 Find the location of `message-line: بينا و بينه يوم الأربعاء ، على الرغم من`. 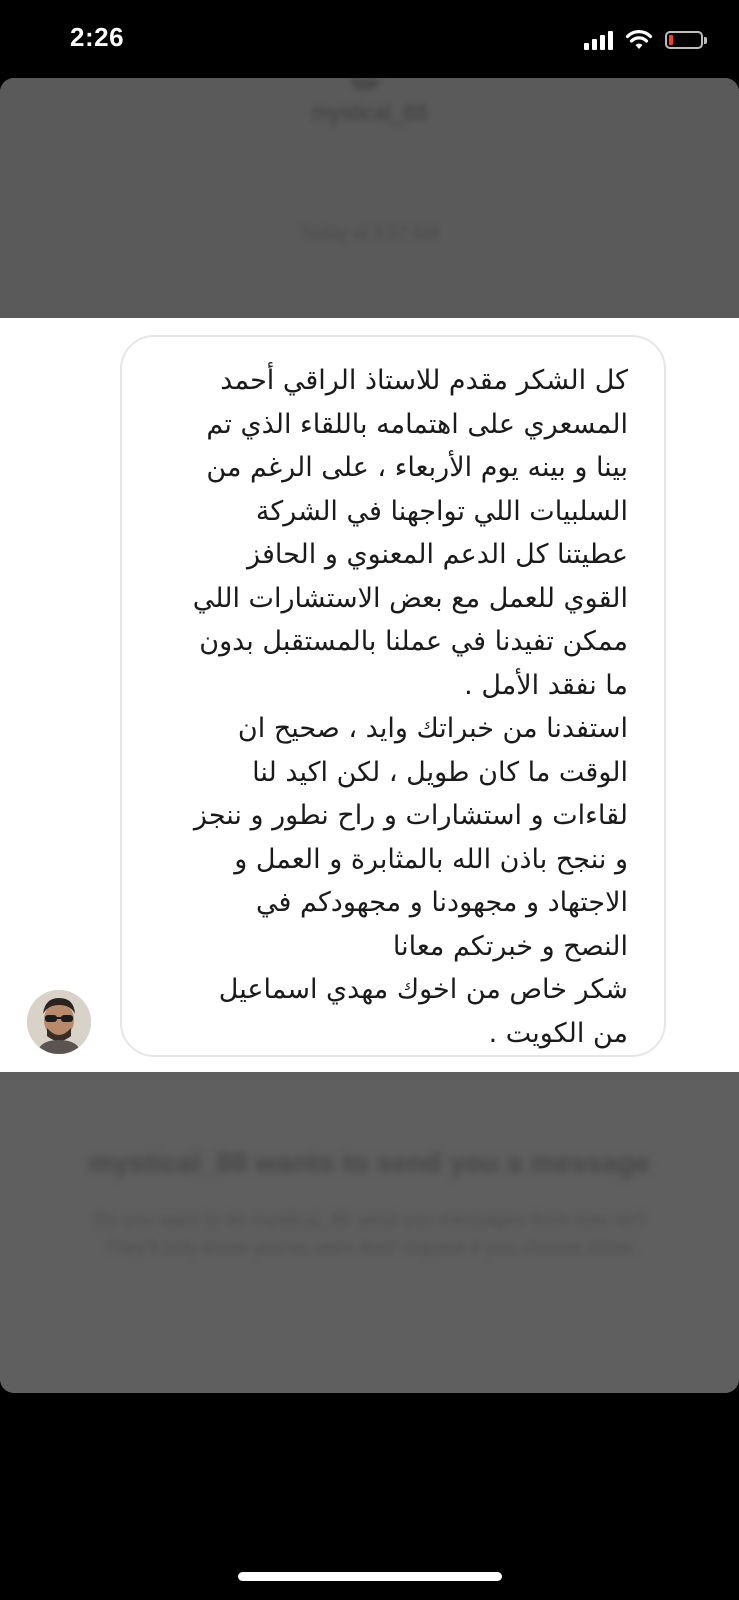

message-line: بينا و بينه يوم الأربعاء ، على الرغم من is located at coordinates (417, 467).